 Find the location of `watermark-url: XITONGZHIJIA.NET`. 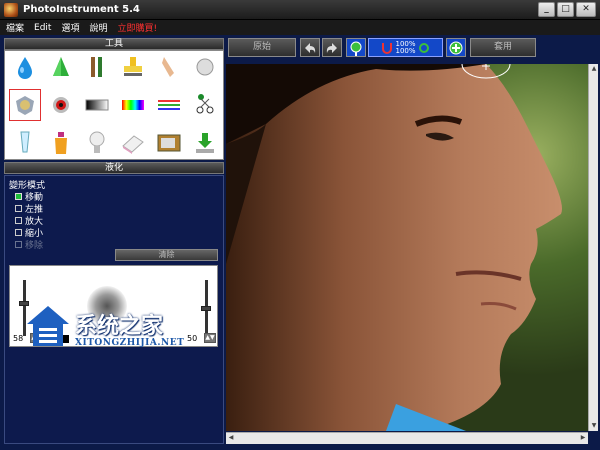

watermark-url: XITONGZHIJIA.NET is located at coordinates (130, 343).